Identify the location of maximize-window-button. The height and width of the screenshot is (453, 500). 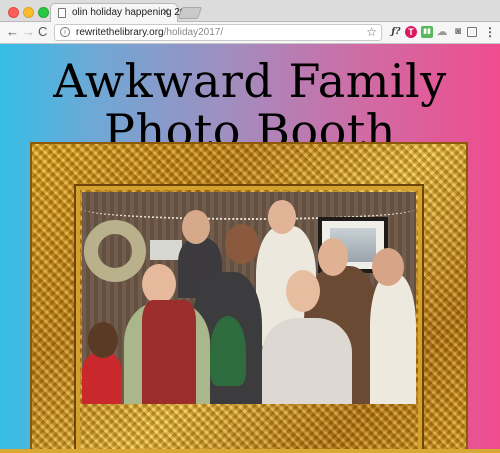
(43, 12).